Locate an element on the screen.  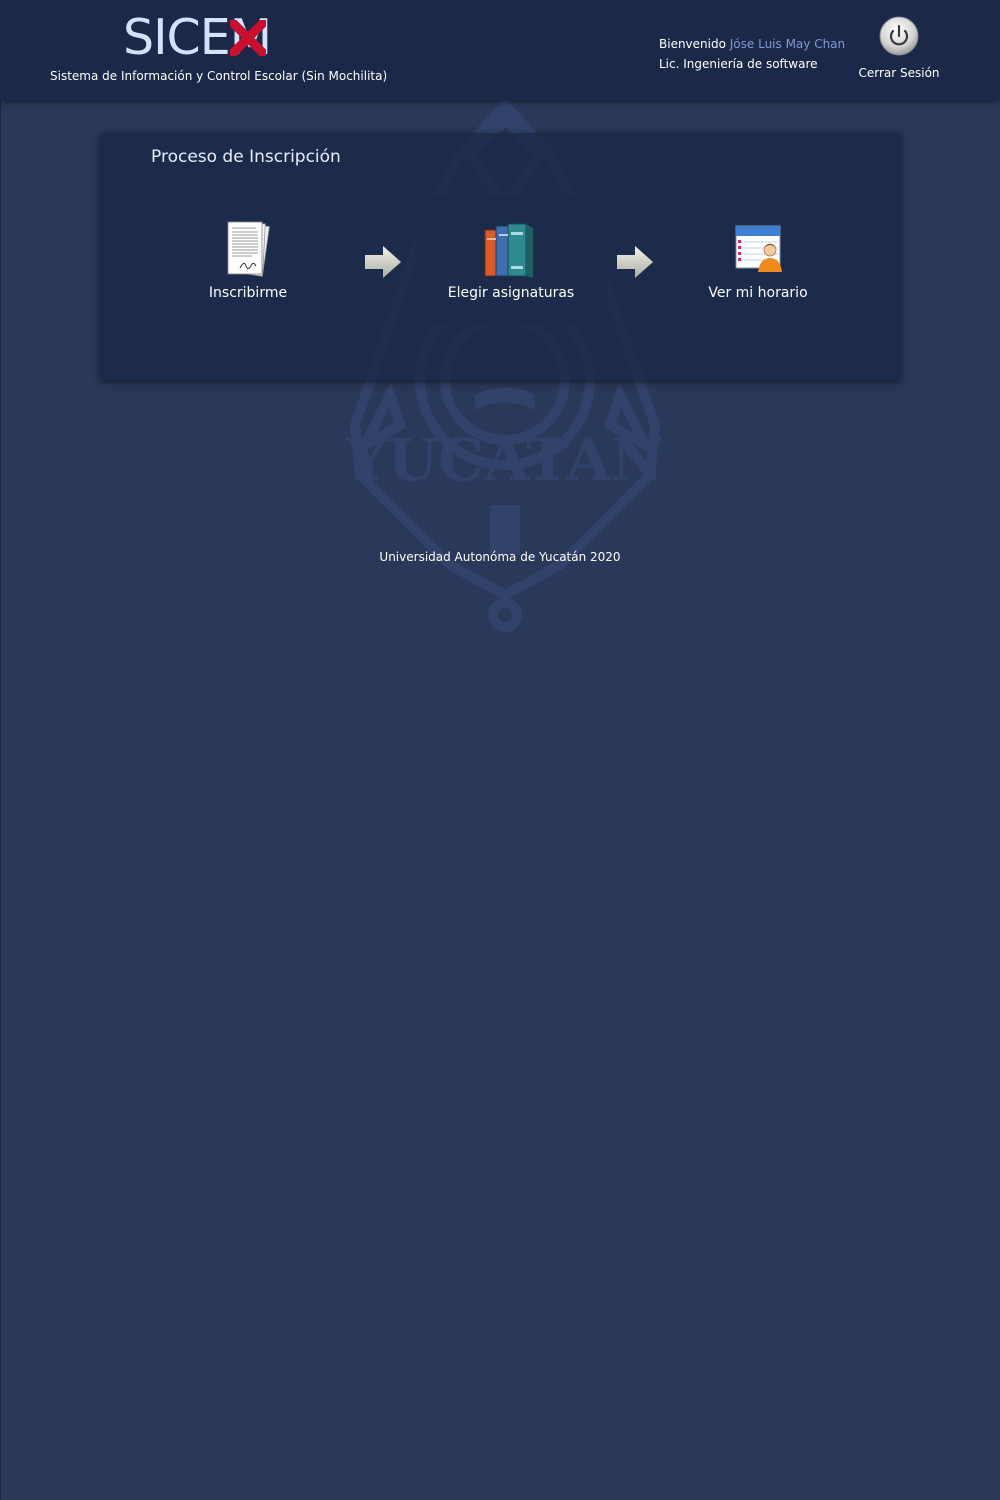
schedule-user-icon is located at coordinates (758, 248).